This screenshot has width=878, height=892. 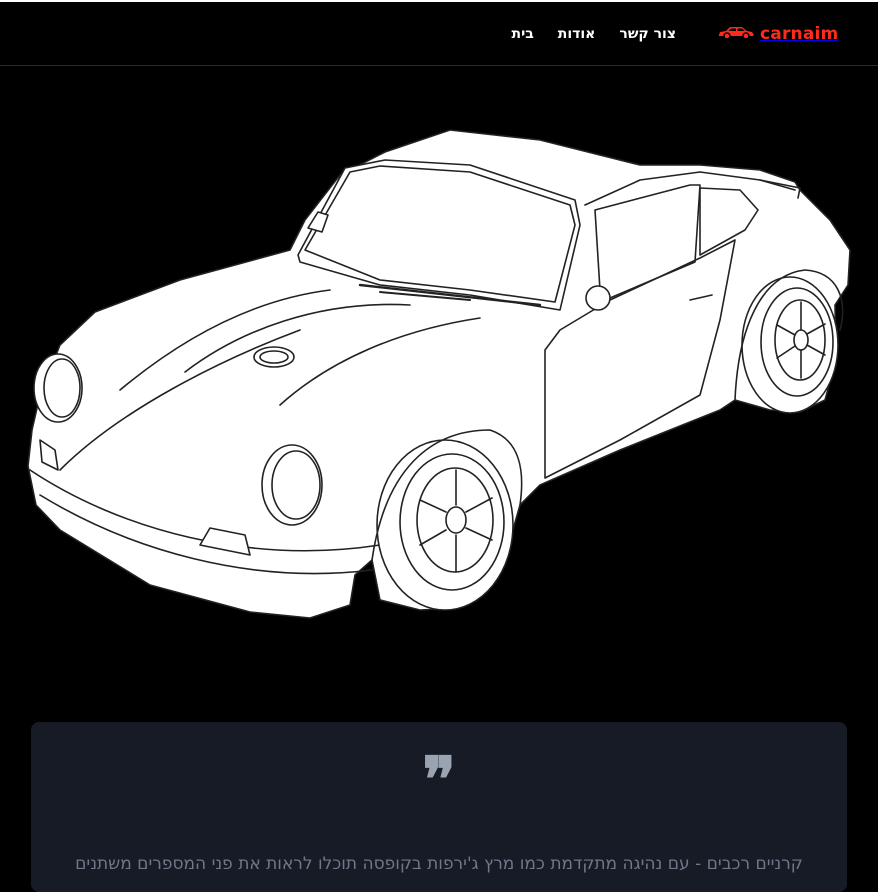 I want to click on car-icon, so click(x=736, y=34).